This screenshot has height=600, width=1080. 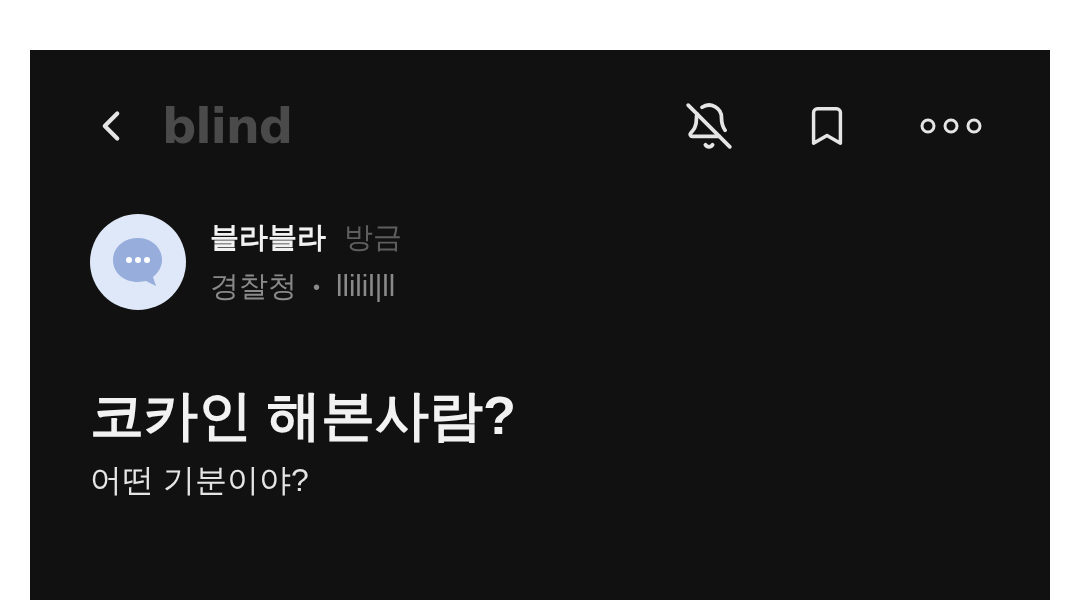 What do you see at coordinates (303, 415) in the screenshot?
I see `post-title: 코카인 해본사람?` at bounding box center [303, 415].